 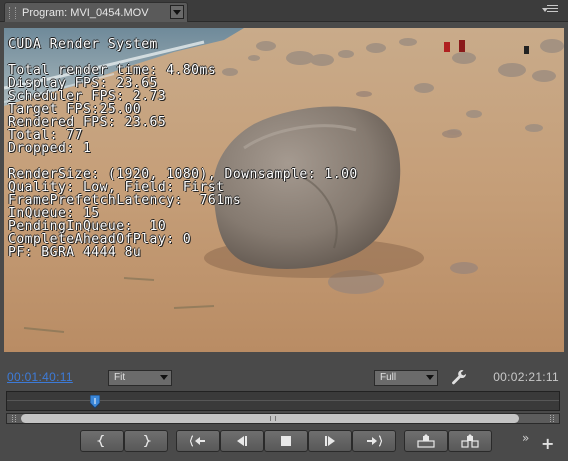 I want to click on wrench-icon, so click(x=459, y=377).